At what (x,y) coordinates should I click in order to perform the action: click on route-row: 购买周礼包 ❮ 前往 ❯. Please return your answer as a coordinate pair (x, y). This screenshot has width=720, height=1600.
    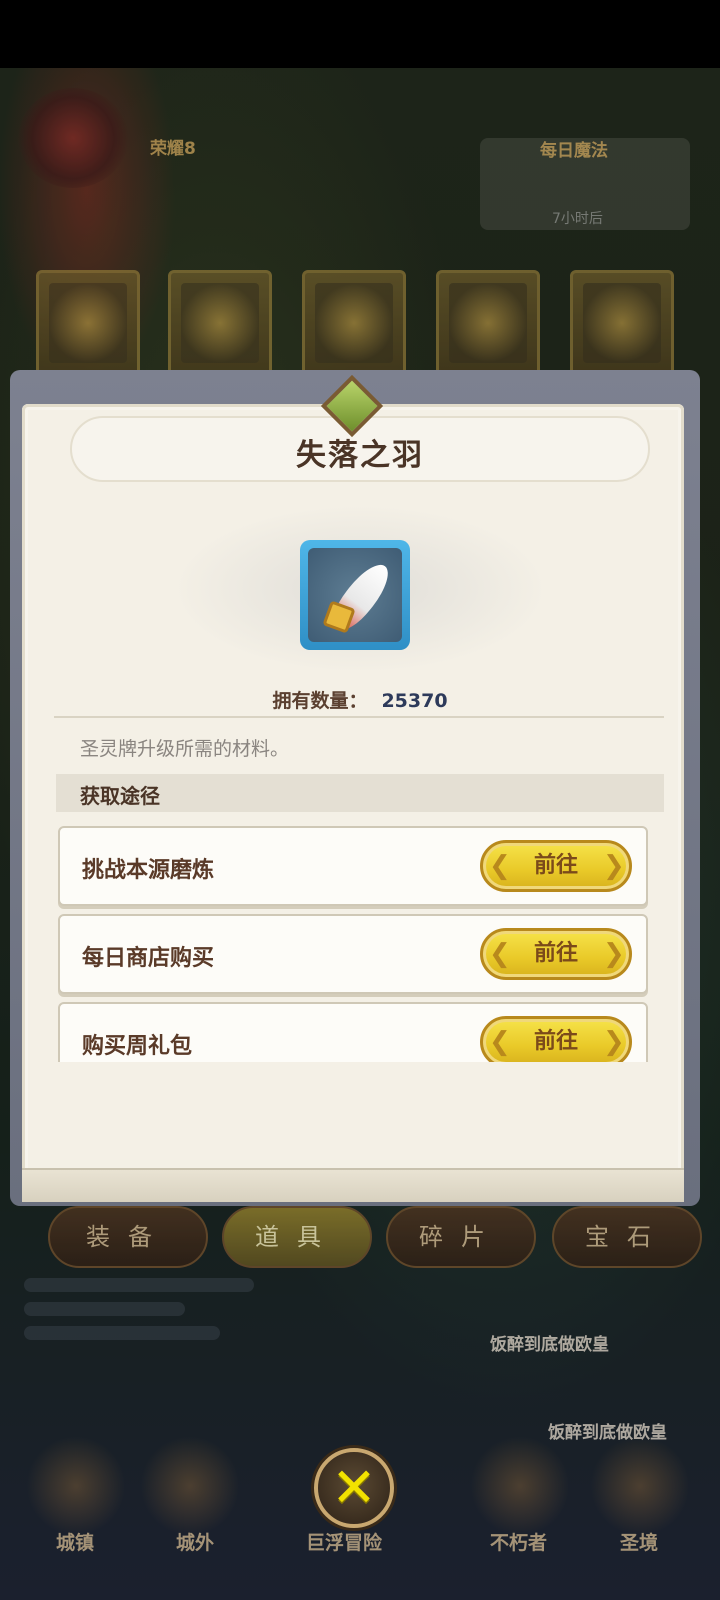
    Looking at the image, I should click on (353, 1032).